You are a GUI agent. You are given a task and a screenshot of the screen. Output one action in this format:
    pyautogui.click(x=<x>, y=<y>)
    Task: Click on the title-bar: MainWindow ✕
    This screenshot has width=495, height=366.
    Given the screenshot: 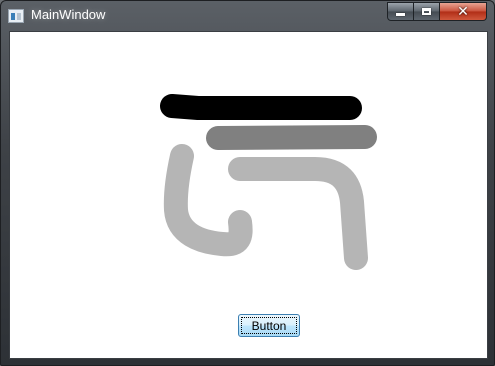 What is the action you would take?
    pyautogui.click(x=247, y=16)
    